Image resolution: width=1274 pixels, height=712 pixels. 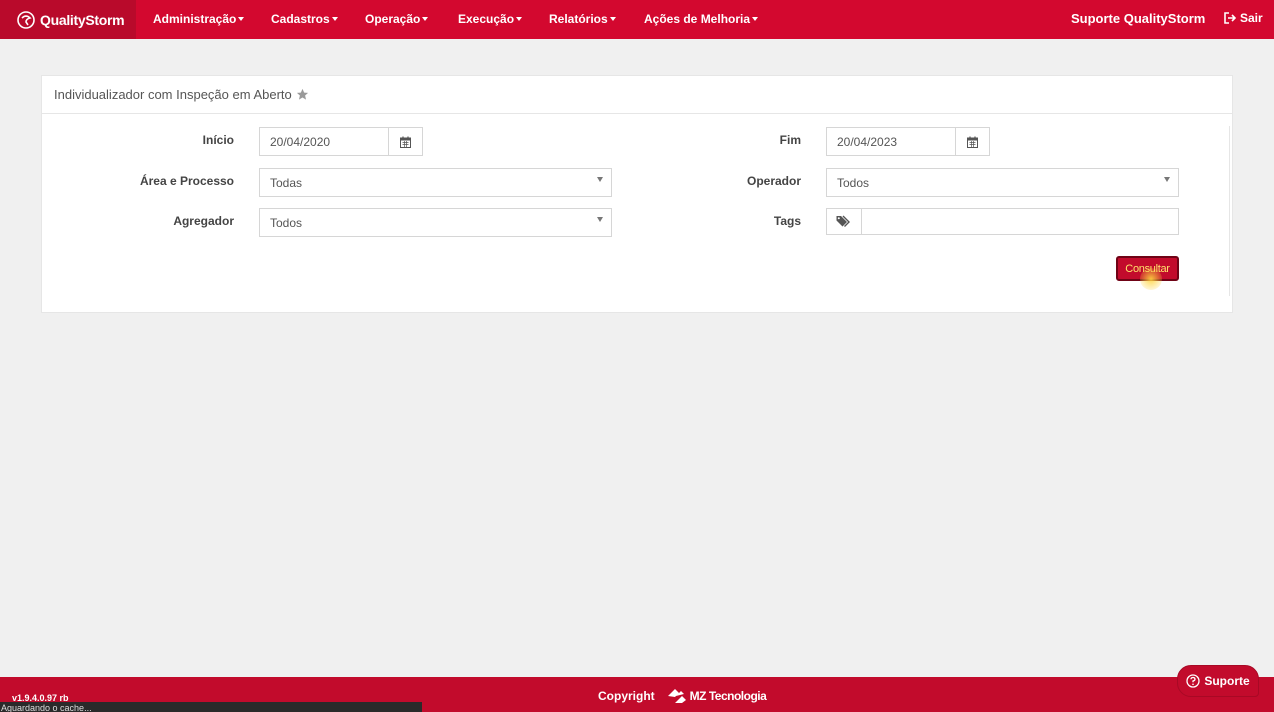 What do you see at coordinates (1151, 279) in the screenshot?
I see `cursor-highlight` at bounding box center [1151, 279].